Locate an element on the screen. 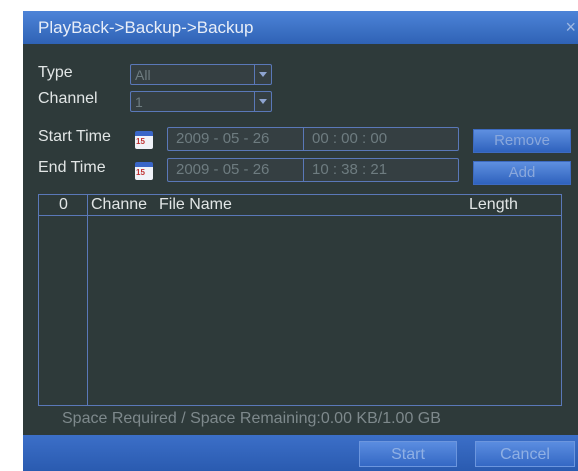 The image size is (578, 471). footer-bar: Start Cancel is located at coordinates (300, 453).